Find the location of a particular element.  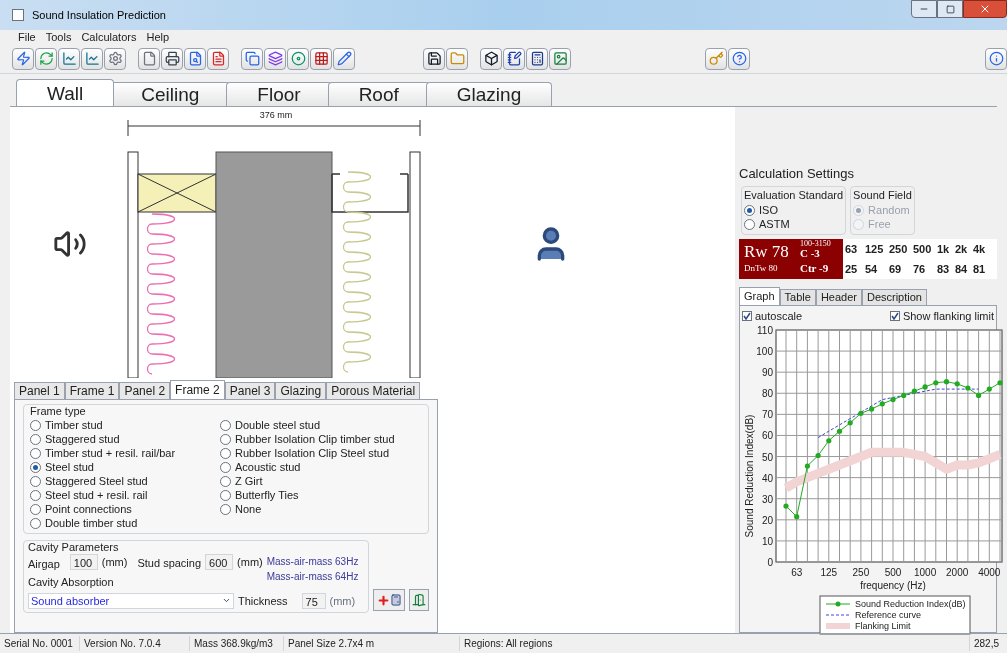

band-header: 63 is located at coordinates (852, 249).